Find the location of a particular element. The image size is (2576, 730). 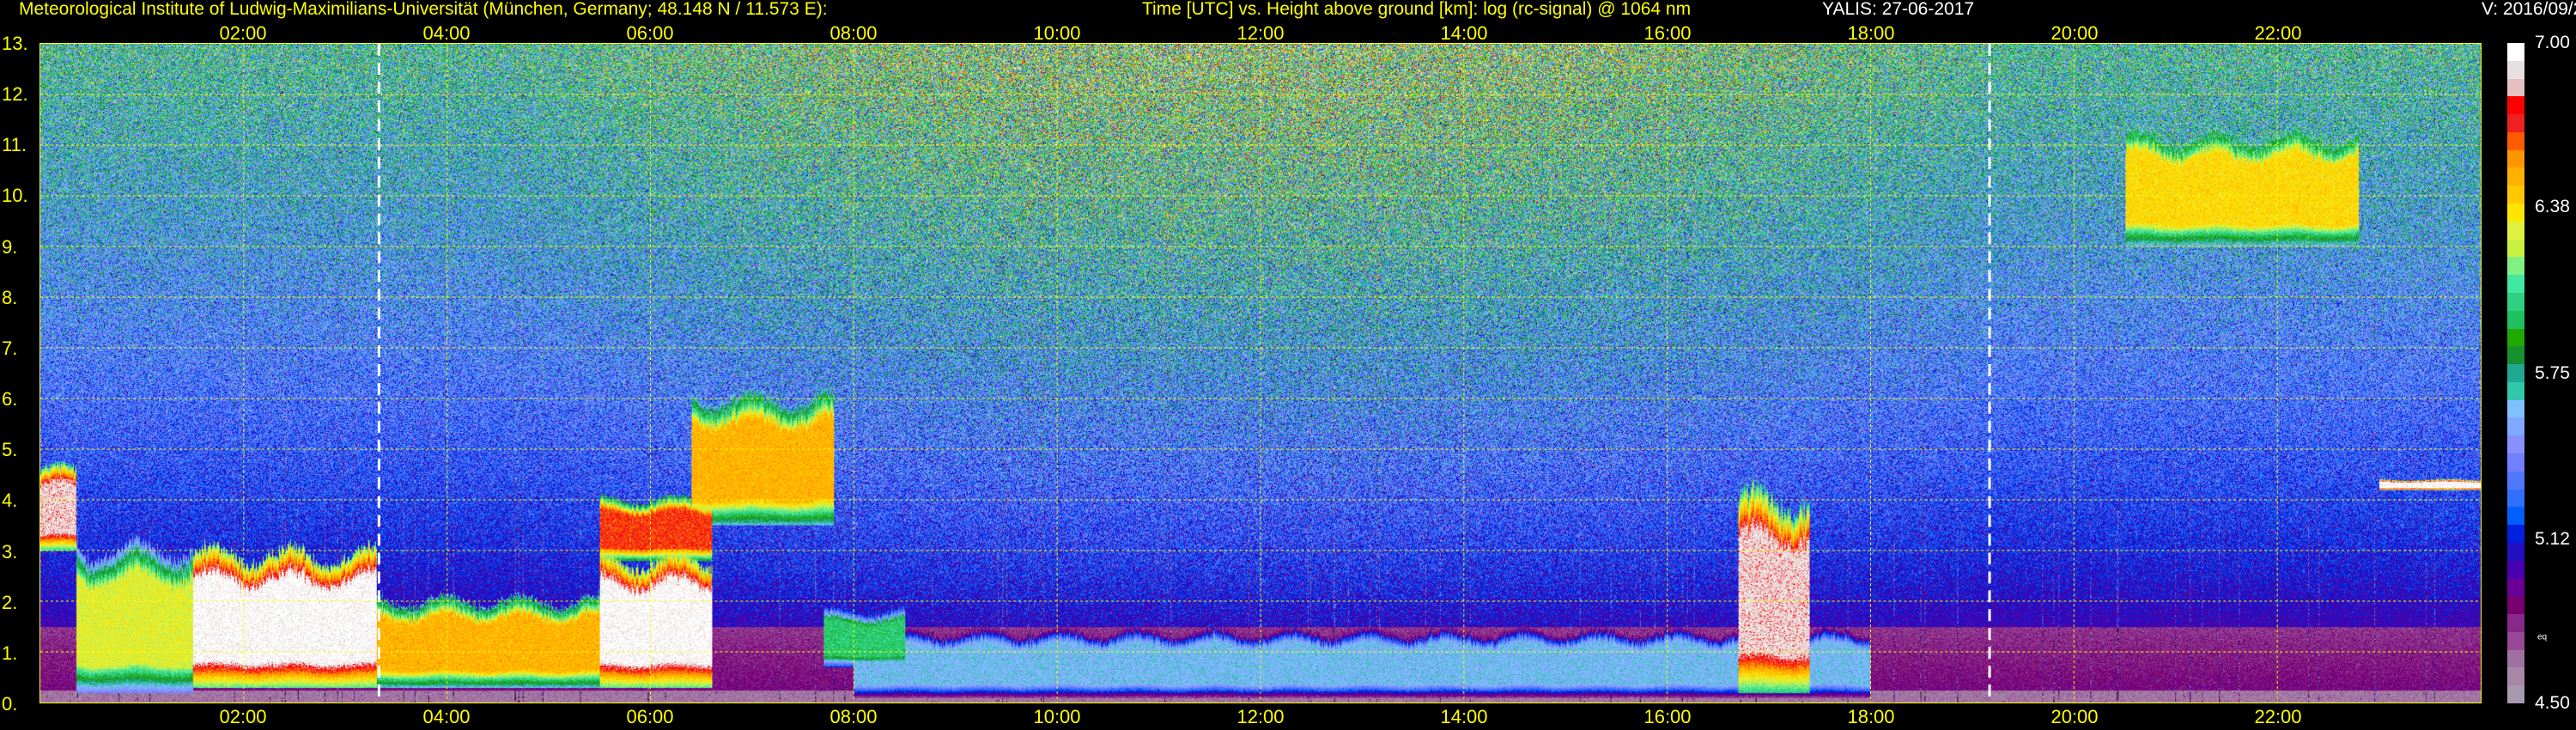

y-tick-label: 6. is located at coordinates (10, 399).